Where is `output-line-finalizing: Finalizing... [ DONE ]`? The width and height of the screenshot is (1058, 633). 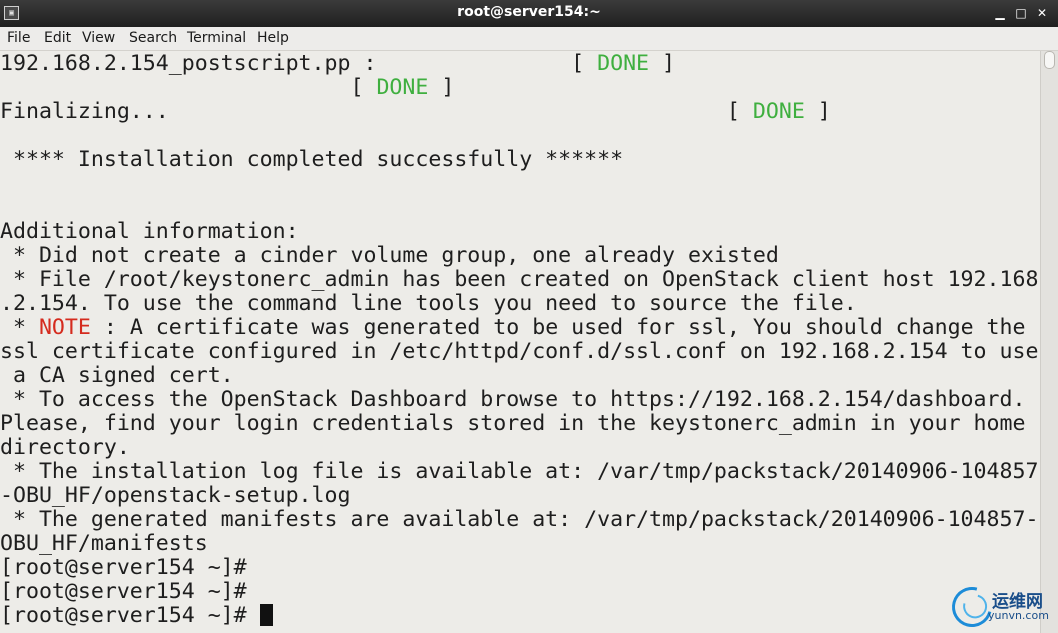 output-line-finalizing: Finalizing... [ DONE ] is located at coordinates (415, 111).